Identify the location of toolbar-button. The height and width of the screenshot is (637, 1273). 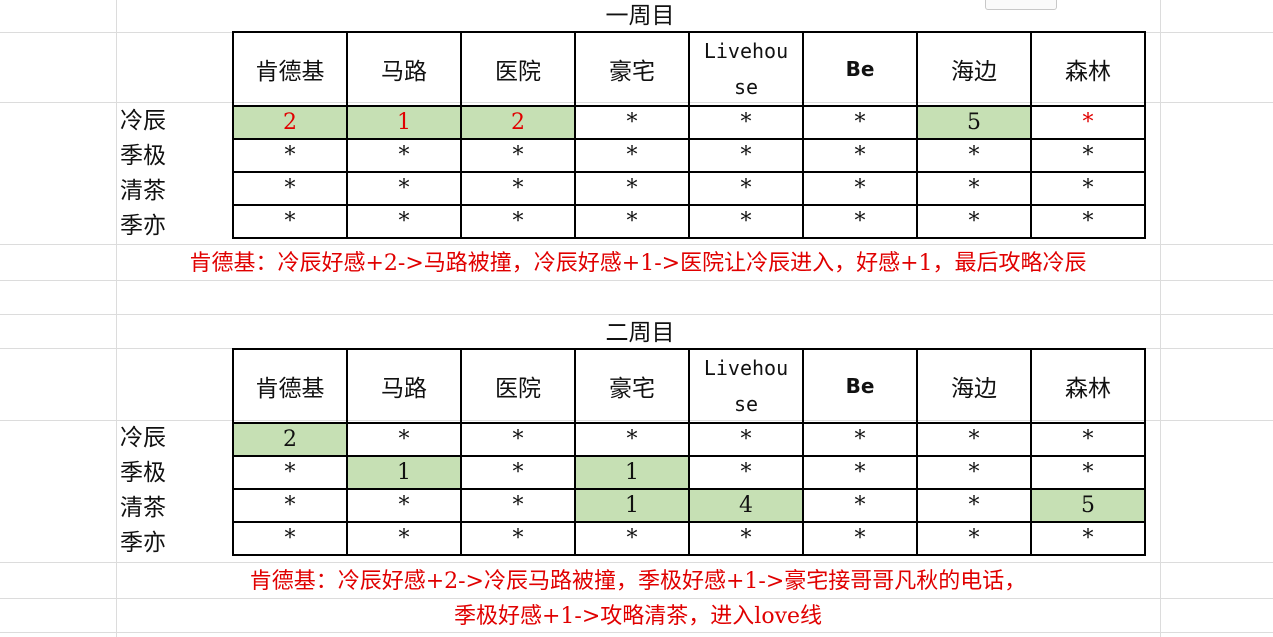
(1021, 5).